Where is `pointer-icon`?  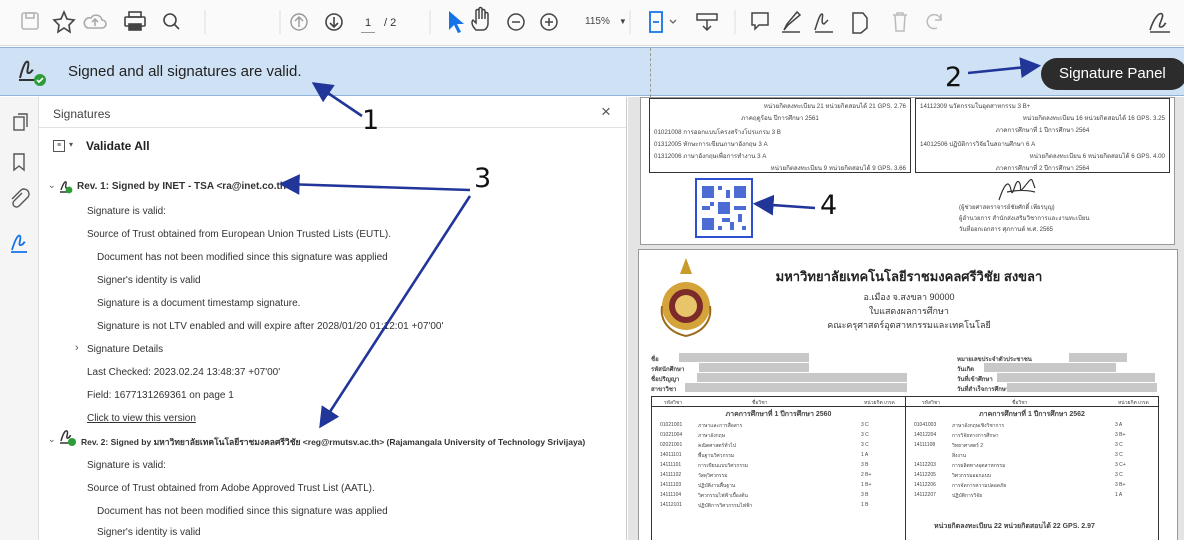
pointer-icon is located at coordinates (456, 22).